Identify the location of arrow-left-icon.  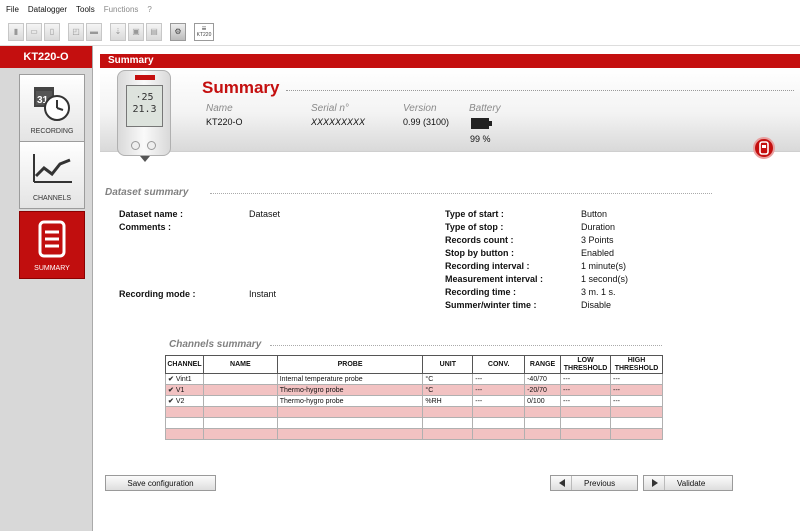
(562, 483).